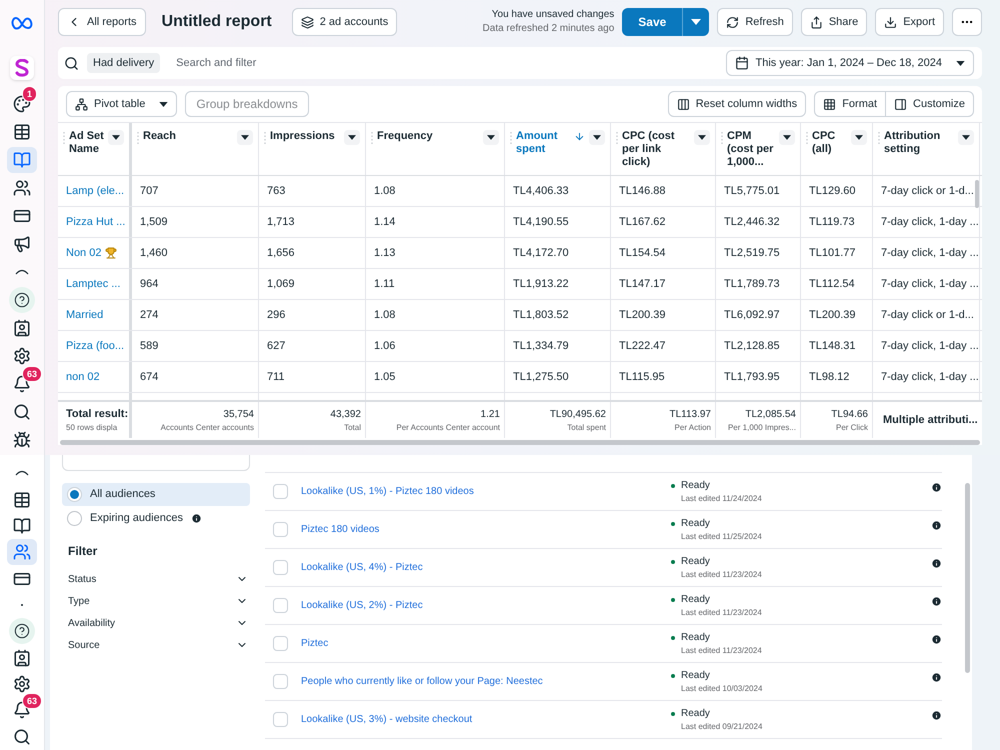 The width and height of the screenshot is (1000, 750). I want to click on search-field: Search and filter, so click(447, 63).